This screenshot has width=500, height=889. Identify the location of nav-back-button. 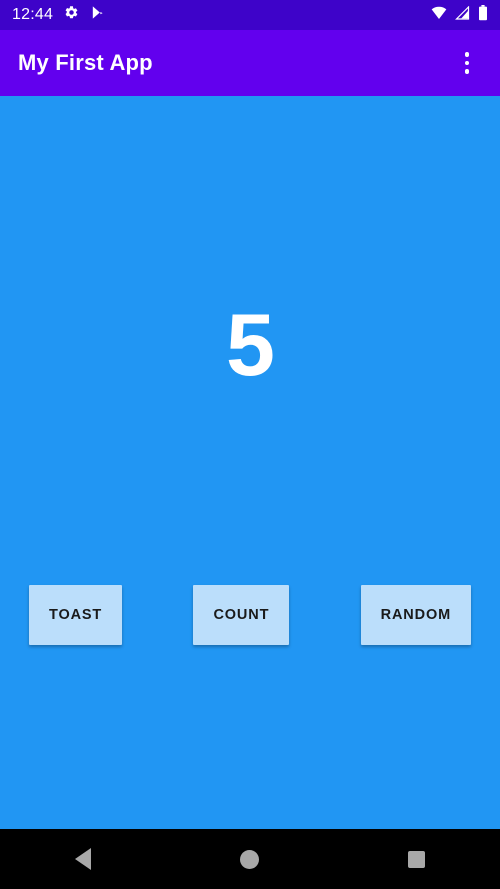
(83, 859).